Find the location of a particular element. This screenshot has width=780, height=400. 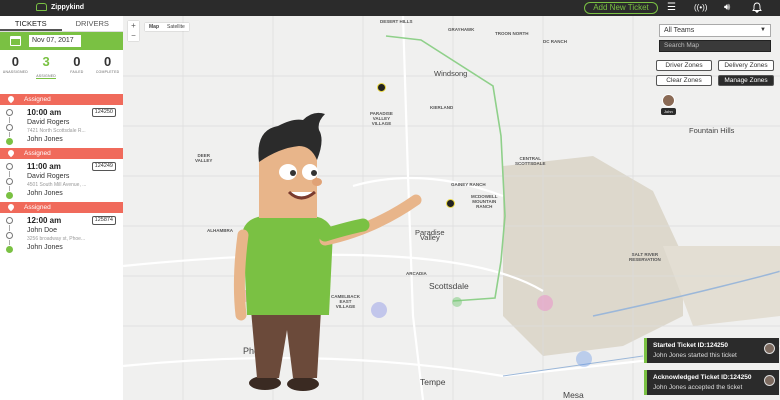

stat-unassigned: 0 UNASSIGNED is located at coordinates (15, 74).